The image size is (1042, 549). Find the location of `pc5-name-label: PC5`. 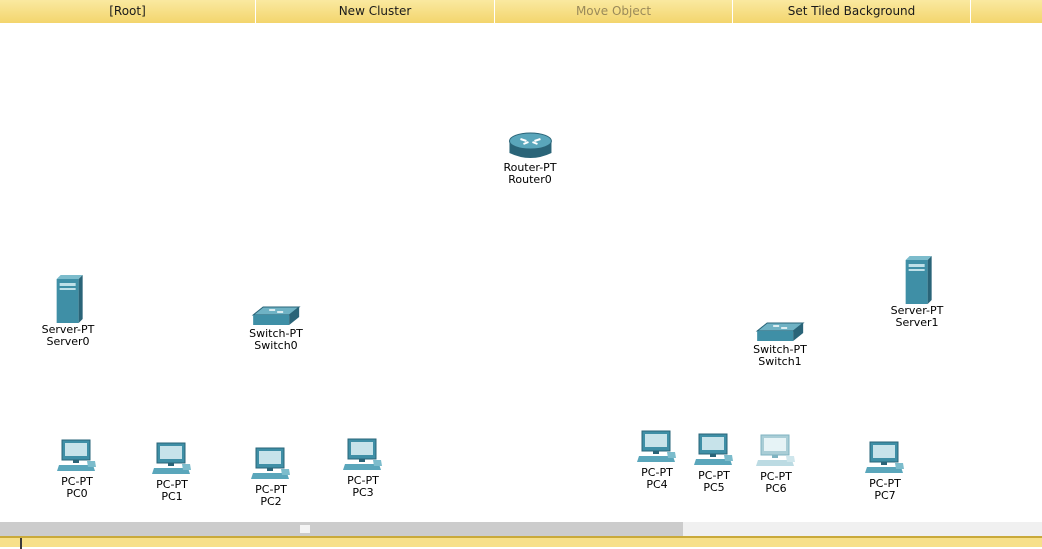

pc5-name-label: PC5 is located at coordinates (714, 487).